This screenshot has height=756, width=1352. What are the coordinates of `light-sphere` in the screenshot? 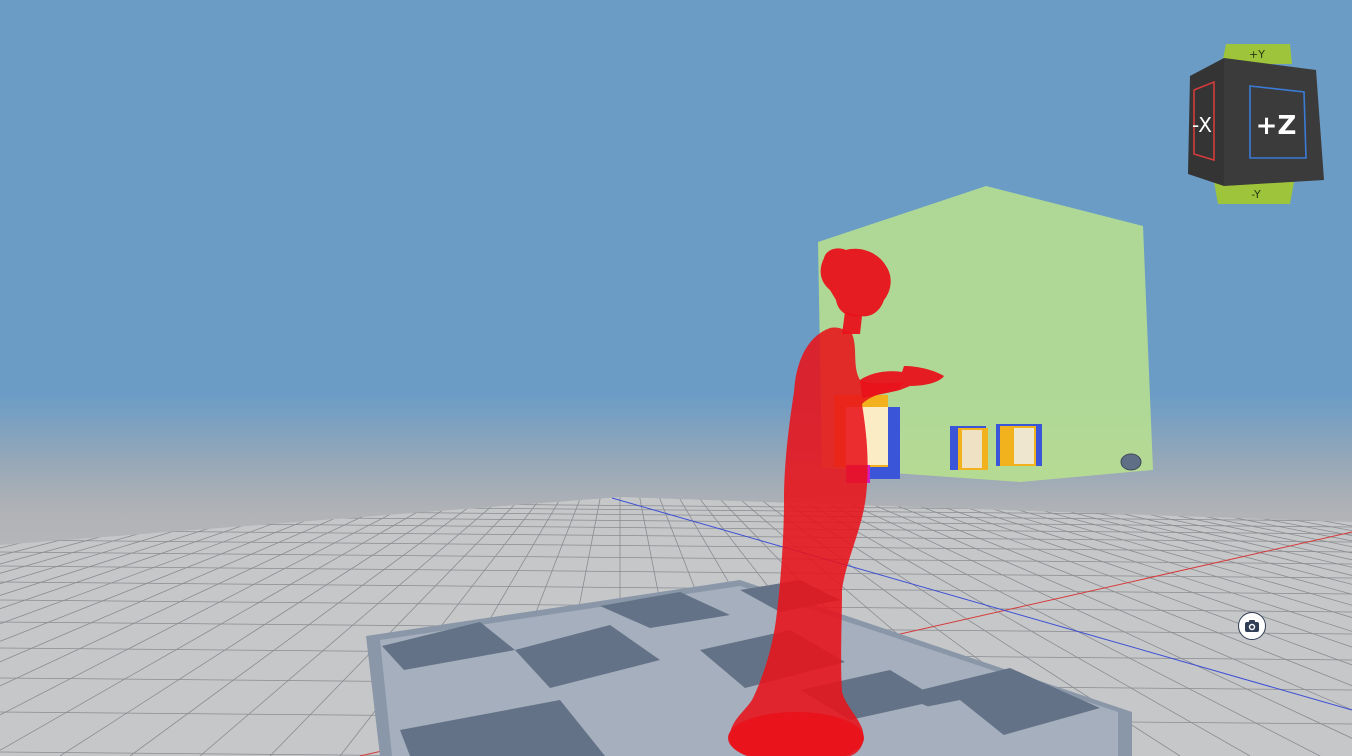 It's located at (1131, 462).